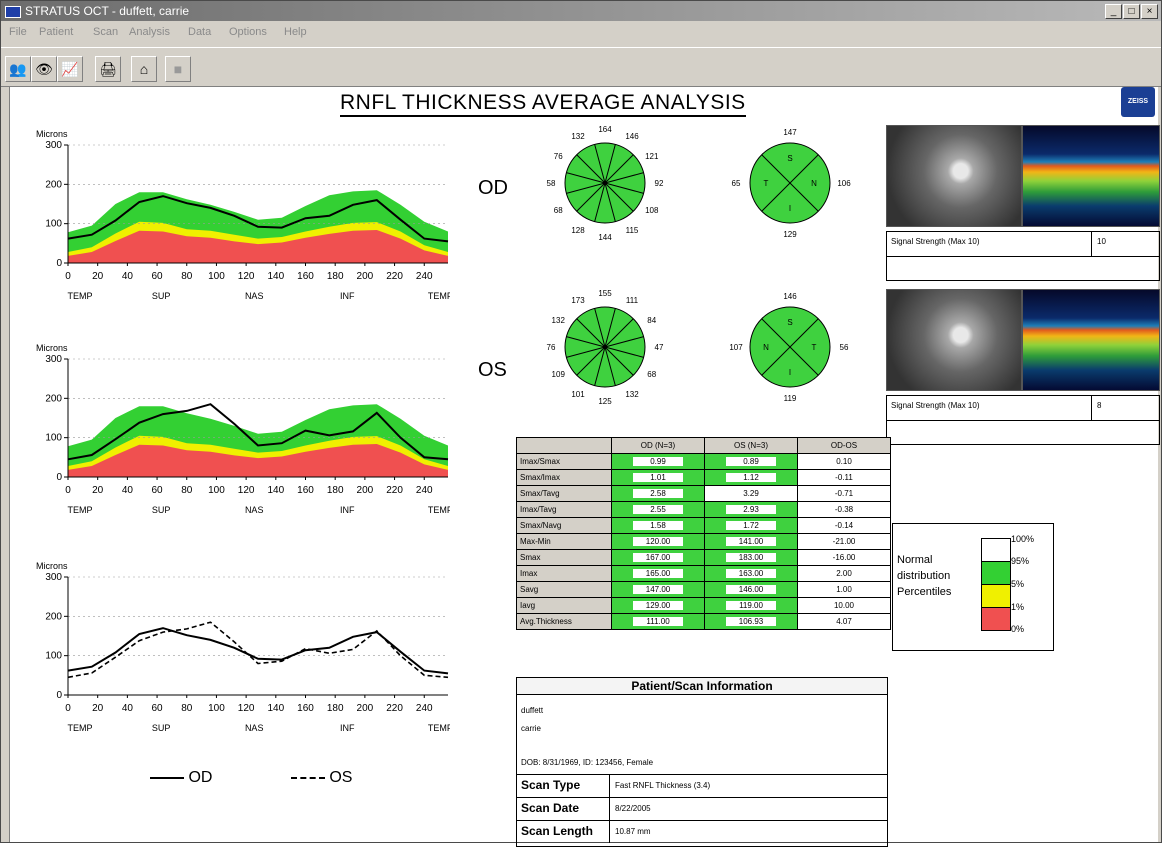 This screenshot has height=847, width=1162. I want to click on od-signal-label: Signal Strength (Max 10), so click(935, 241).